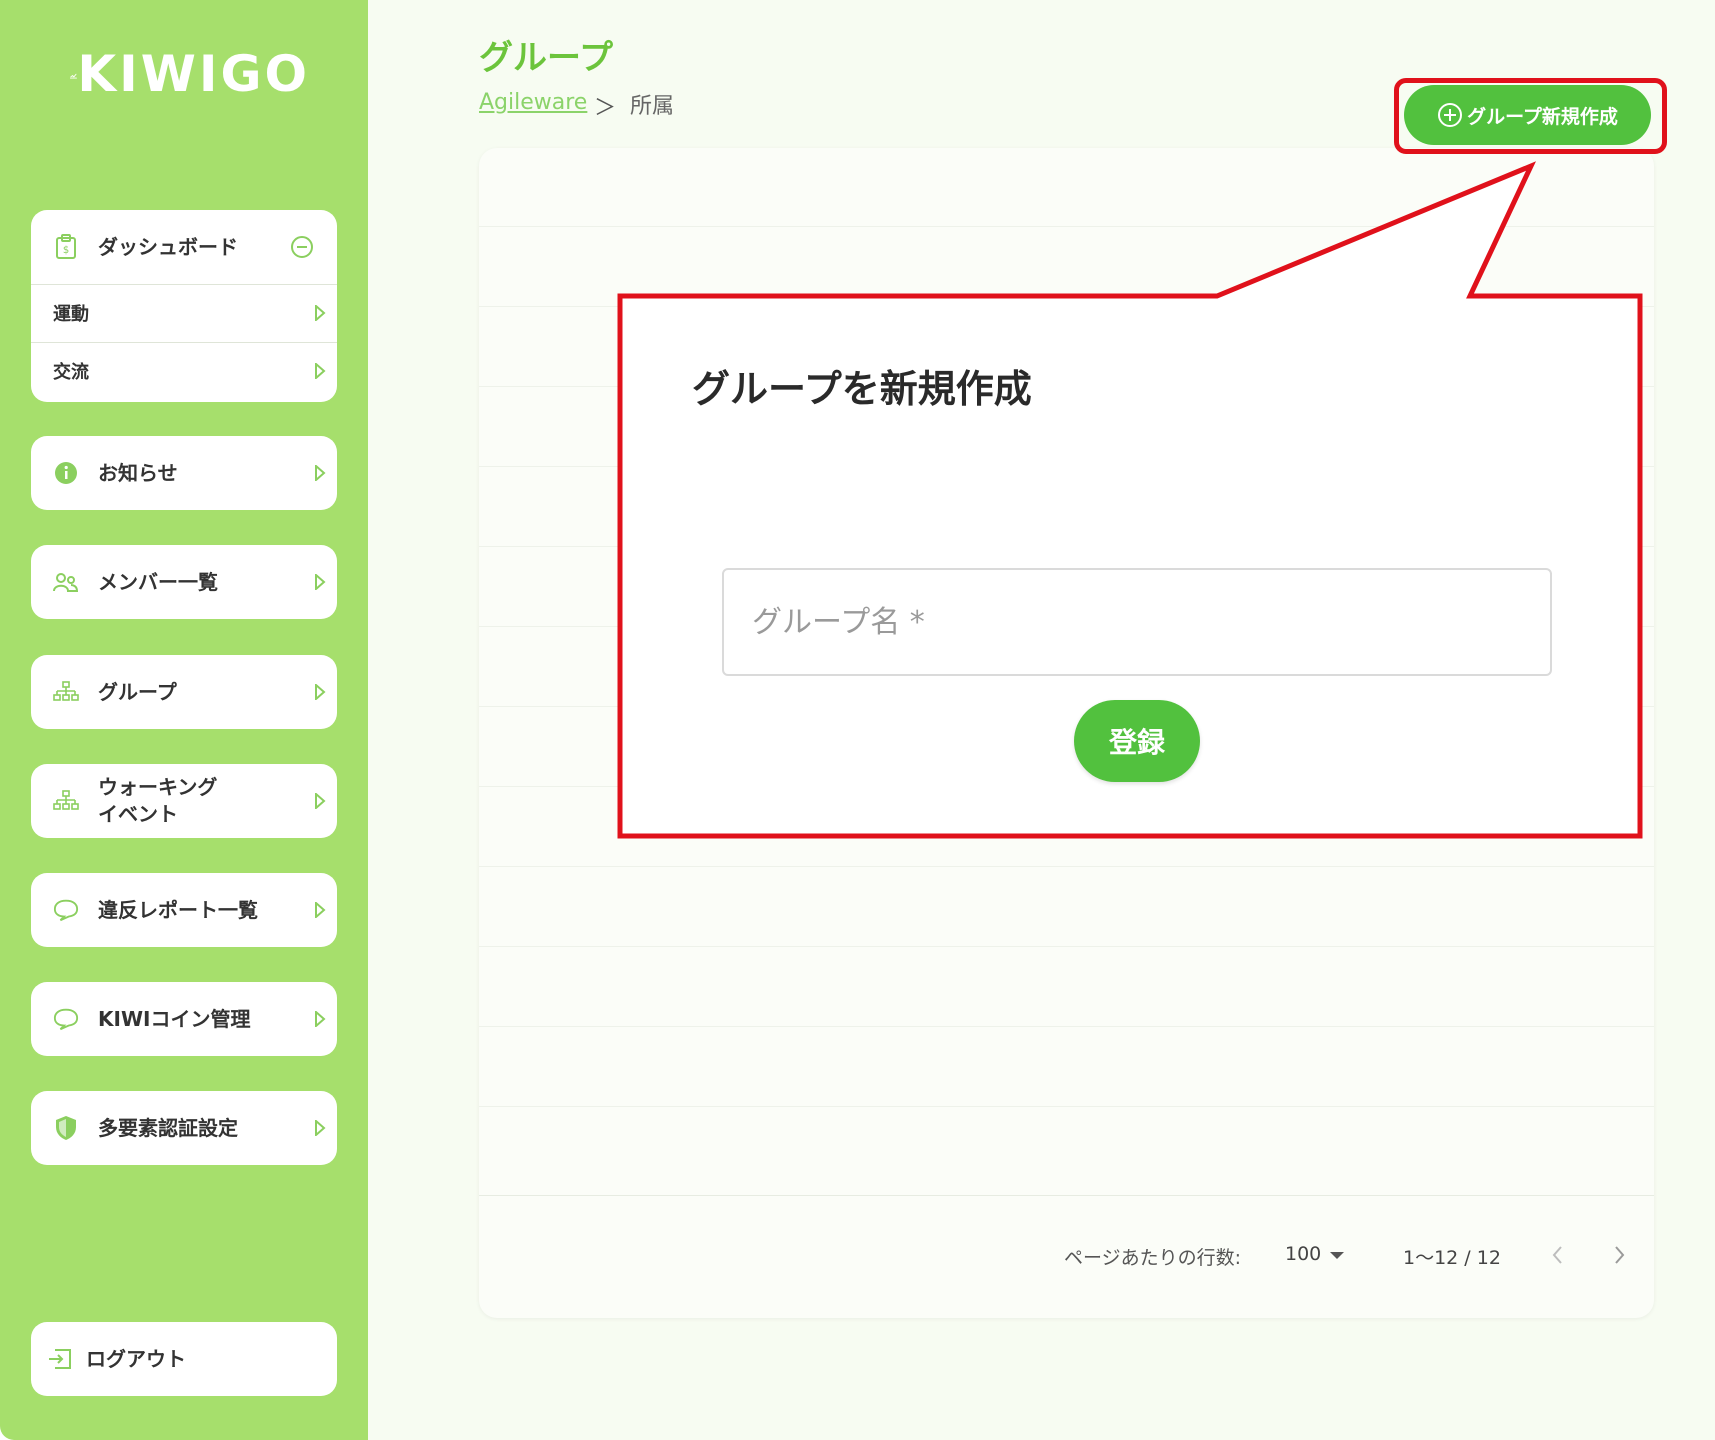  Describe the element at coordinates (71, 314) in the screenshot. I see `sidebar-item-label: 運動` at that location.